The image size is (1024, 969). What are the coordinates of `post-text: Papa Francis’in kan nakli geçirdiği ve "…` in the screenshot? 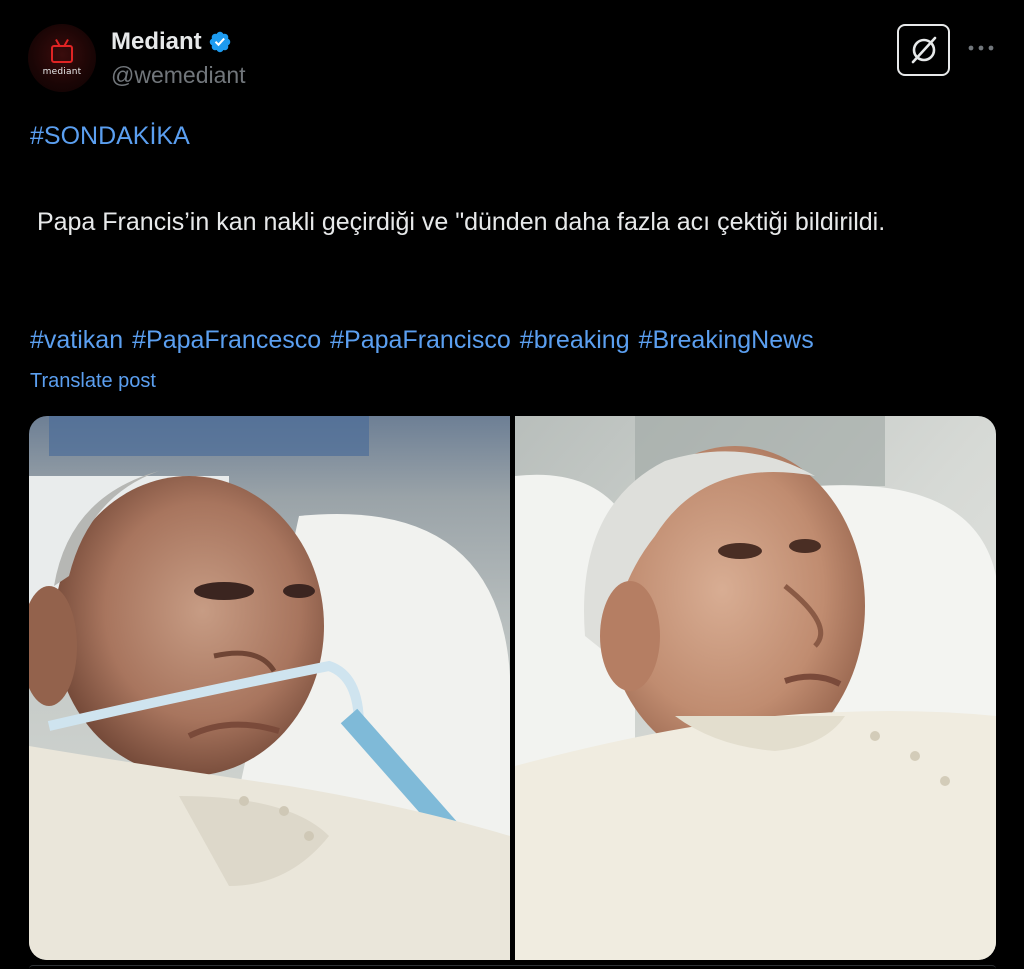 It's located at (458, 222).